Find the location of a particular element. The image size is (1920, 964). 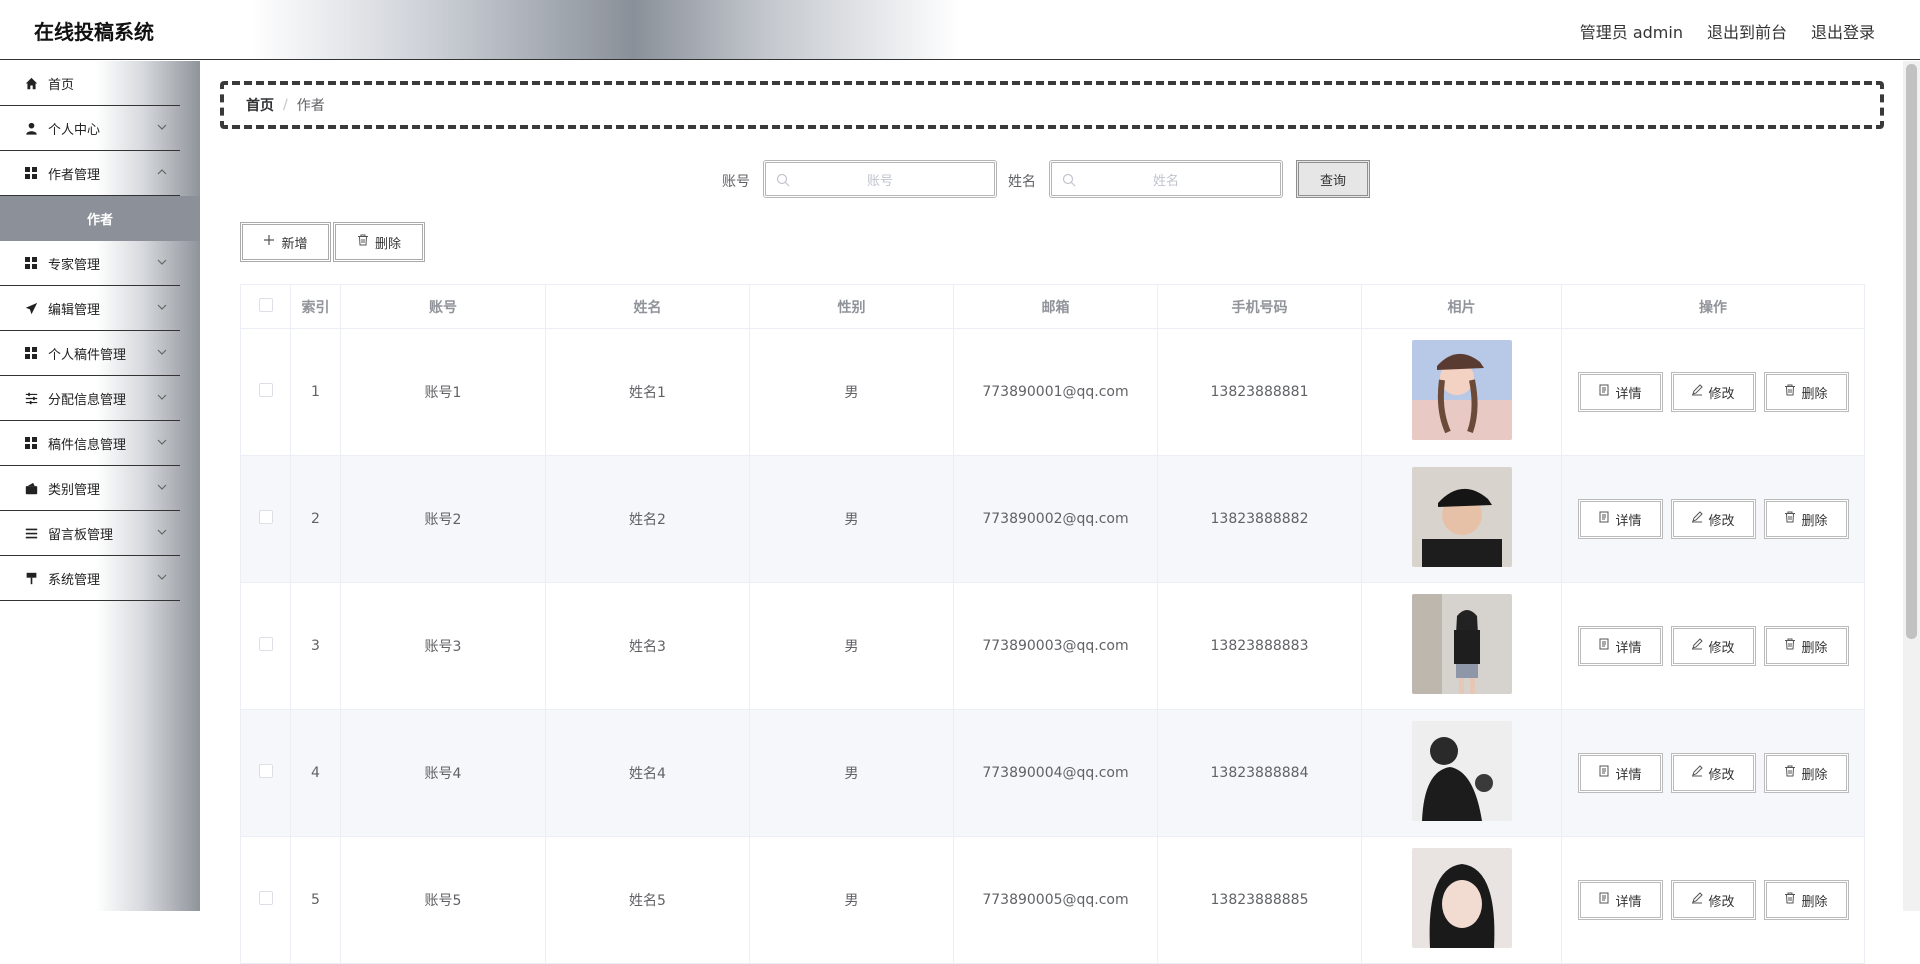

name-label: 姓名 is located at coordinates (1022, 182).